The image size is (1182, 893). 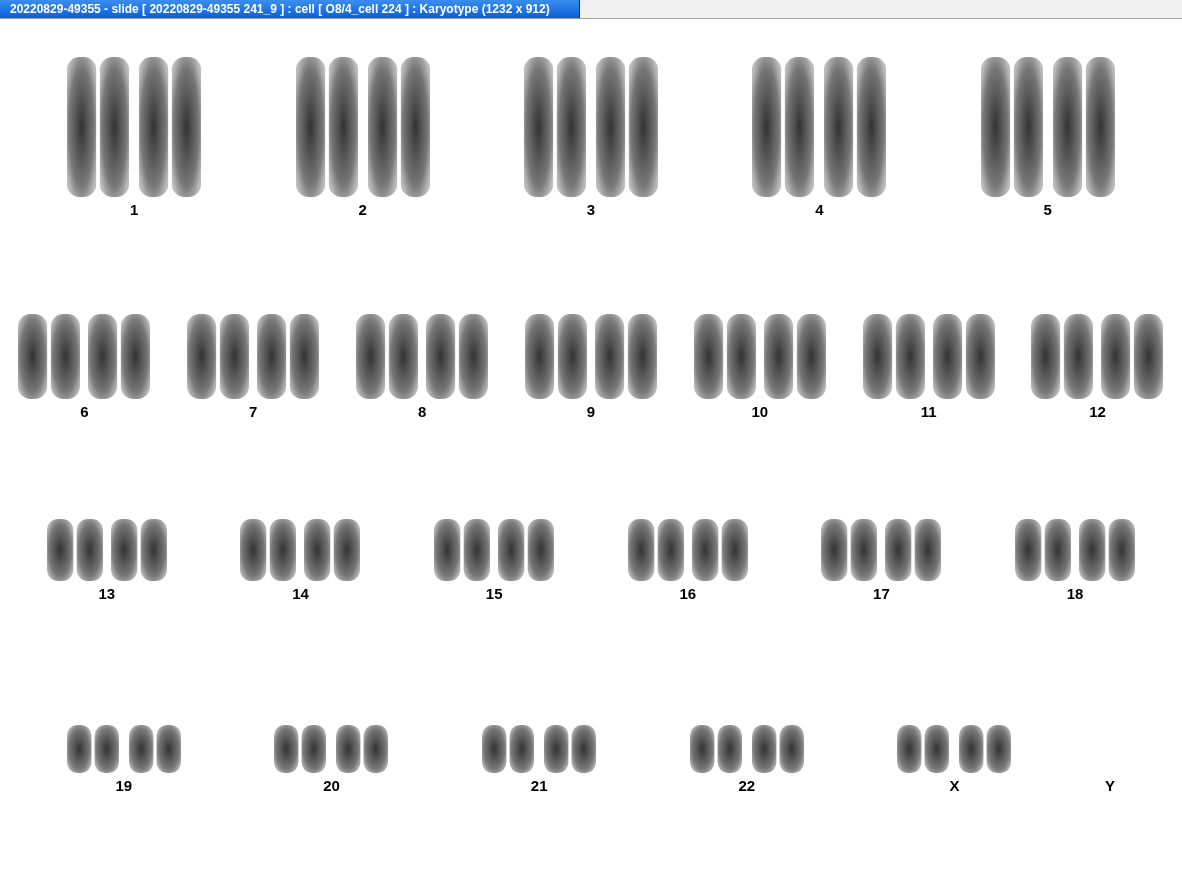 I want to click on chromosome-number: 18, so click(x=1075, y=594).